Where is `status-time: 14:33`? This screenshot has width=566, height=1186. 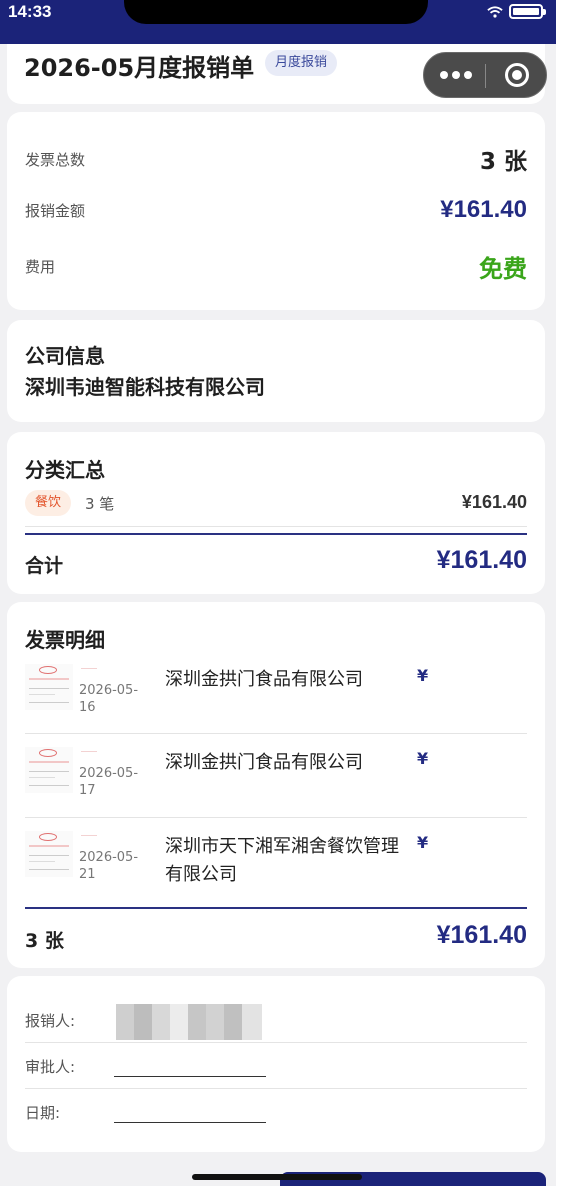
status-time: 14:33 is located at coordinates (30, 11).